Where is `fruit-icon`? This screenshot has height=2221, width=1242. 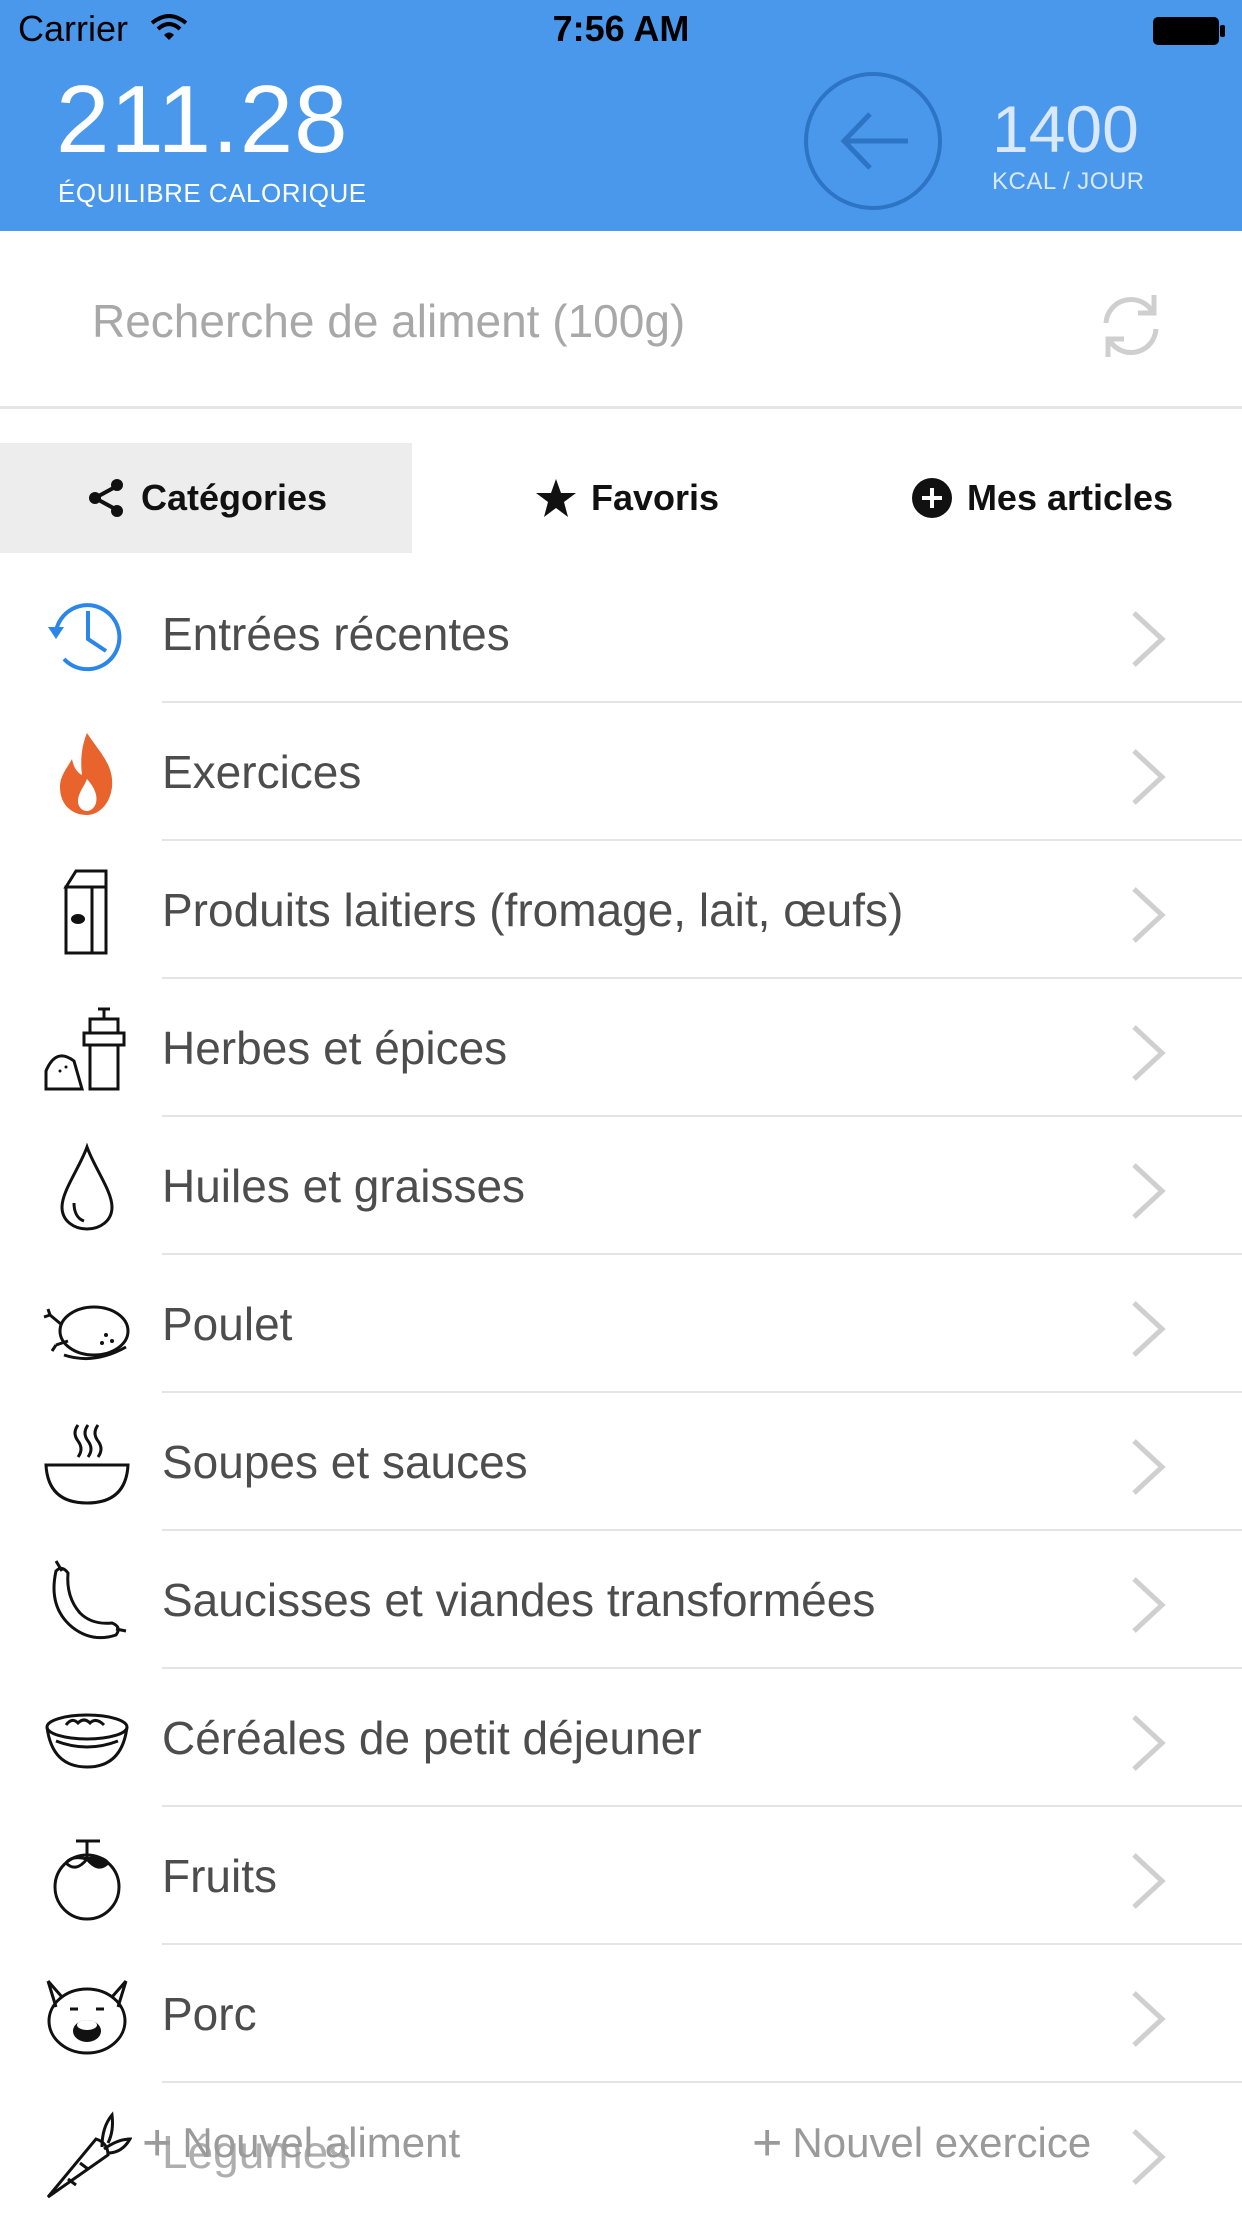
fruit-icon is located at coordinates (87, 1880).